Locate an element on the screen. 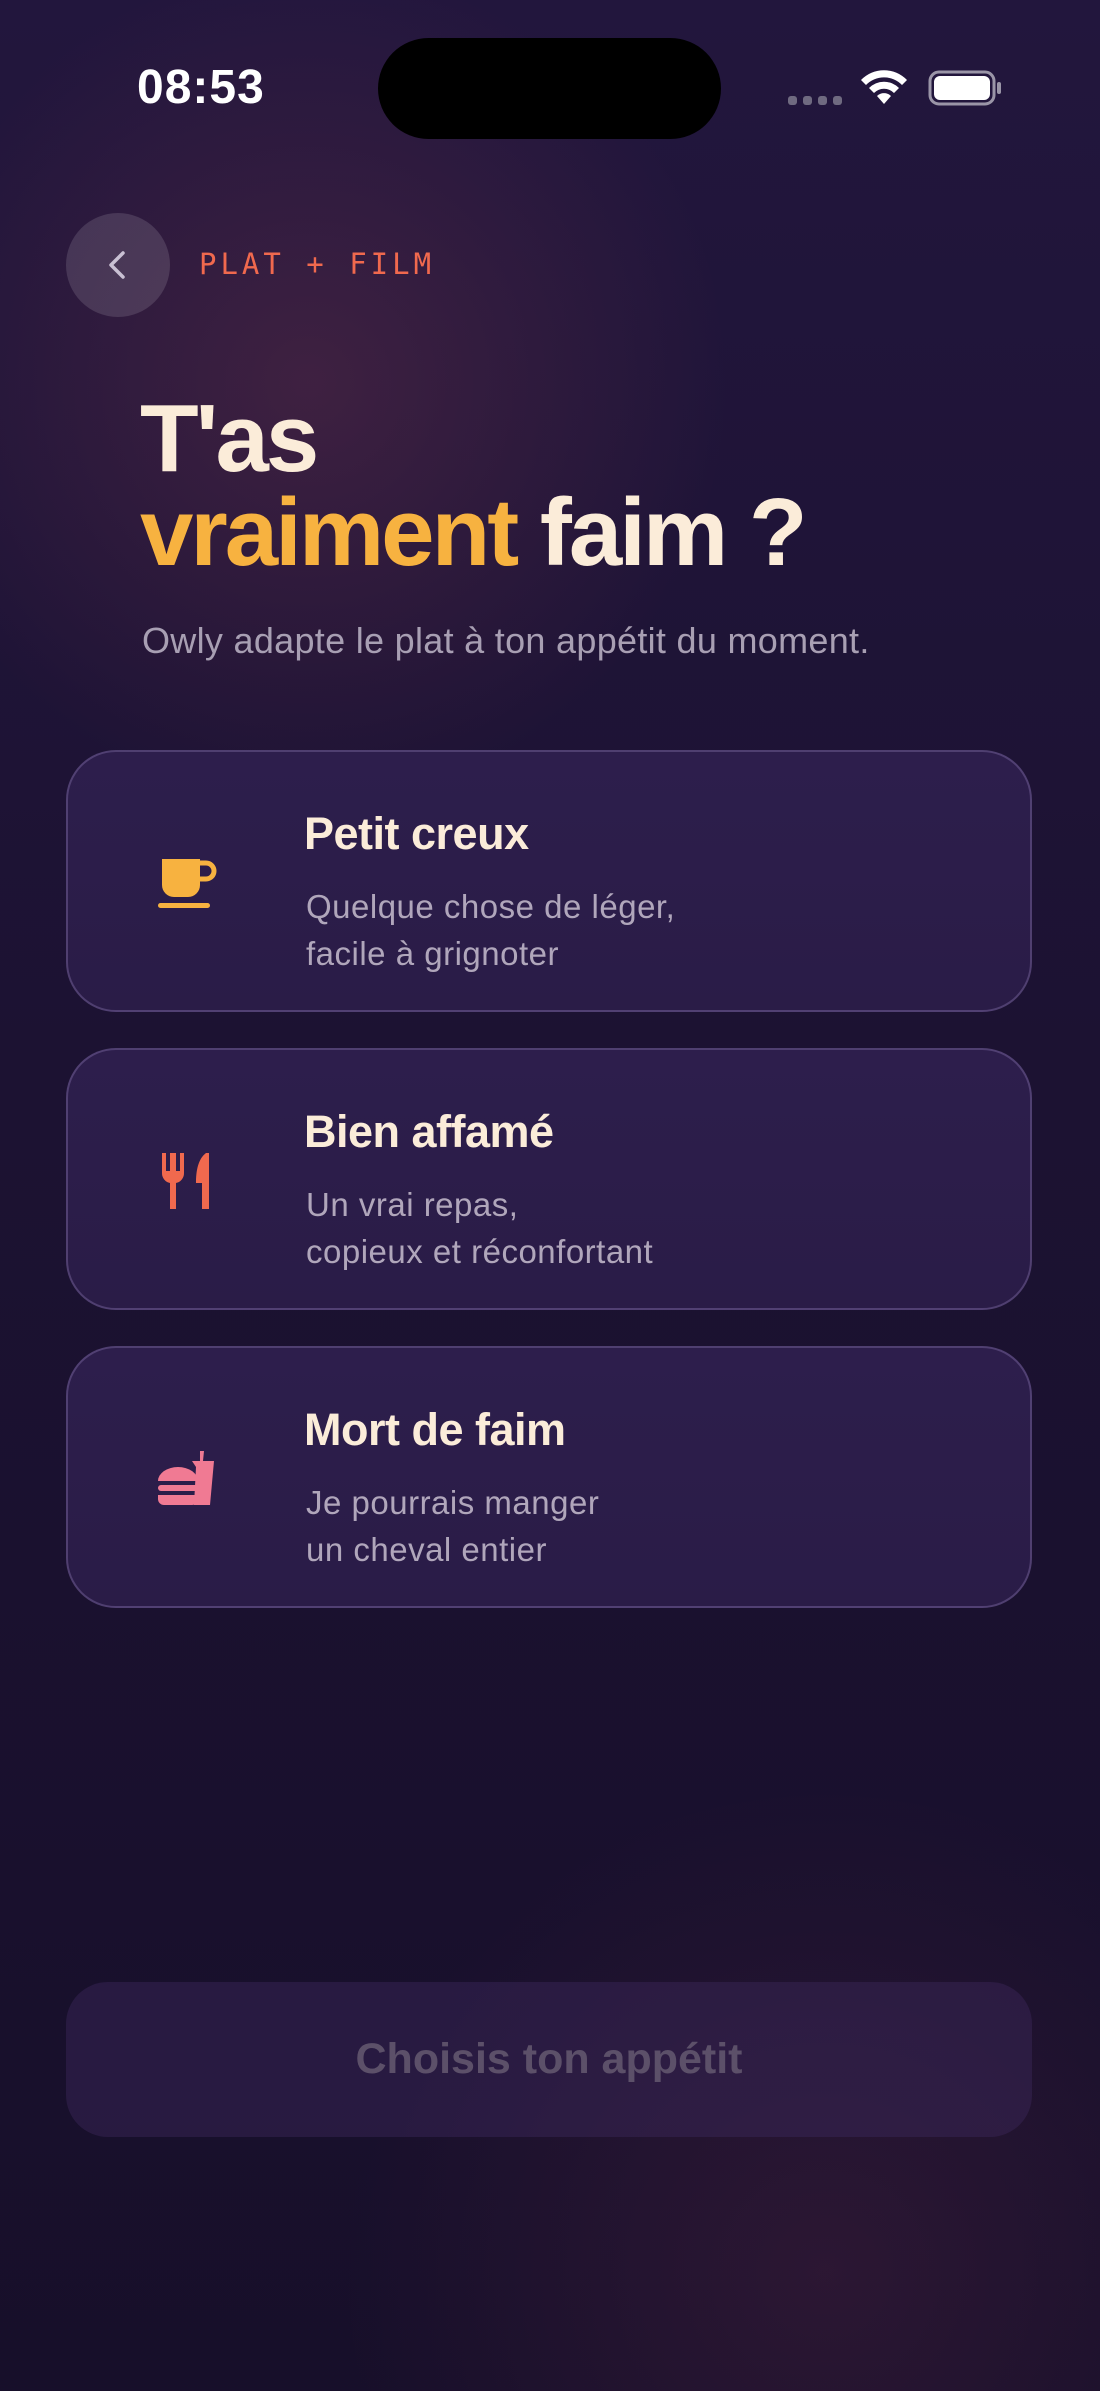  title-line-2: vraiment faim ? is located at coordinates (590, 533).